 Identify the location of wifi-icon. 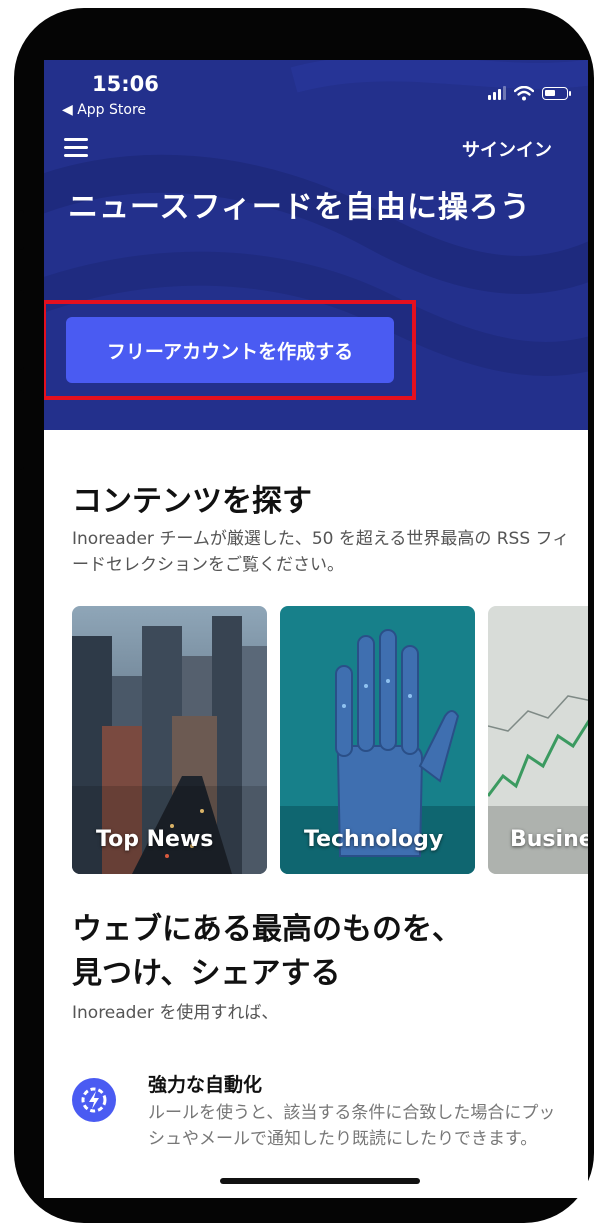
(524, 92).